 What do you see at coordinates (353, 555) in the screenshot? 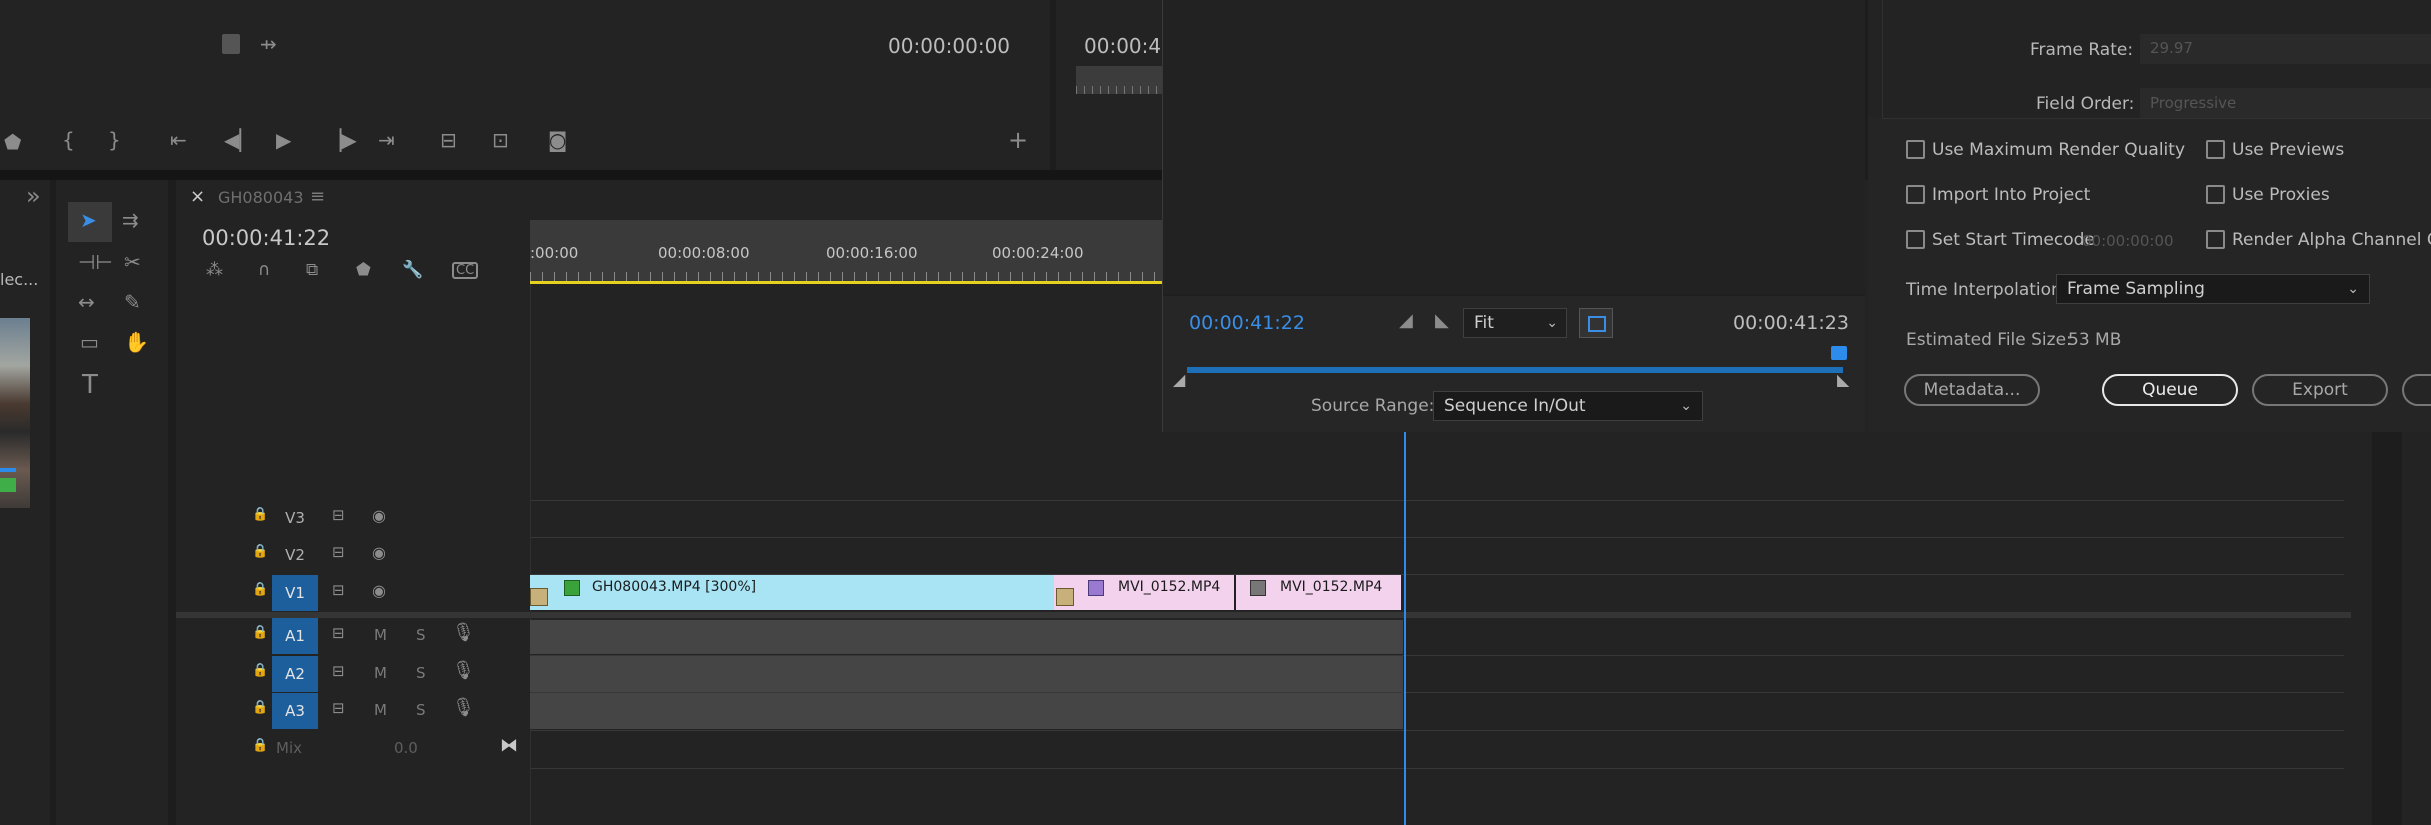
I see `track-header-v2: 🔒 V2 ⊟ ◉` at bounding box center [353, 555].